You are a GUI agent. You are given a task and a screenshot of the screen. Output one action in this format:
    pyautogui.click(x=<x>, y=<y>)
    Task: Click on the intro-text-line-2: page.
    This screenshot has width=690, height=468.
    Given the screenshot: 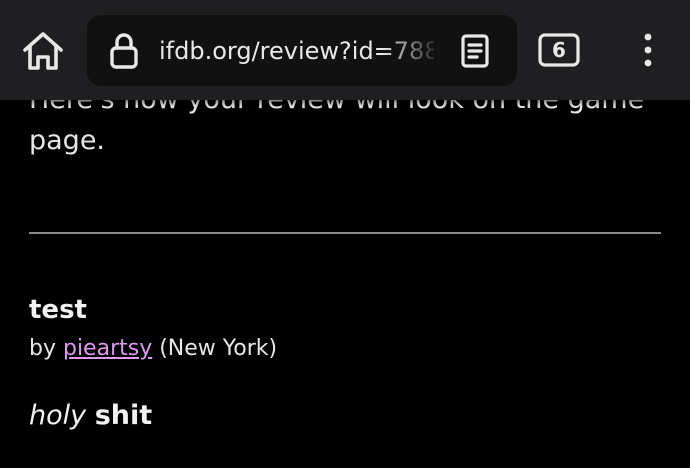 What is the action you would take?
    pyautogui.click(x=67, y=140)
    